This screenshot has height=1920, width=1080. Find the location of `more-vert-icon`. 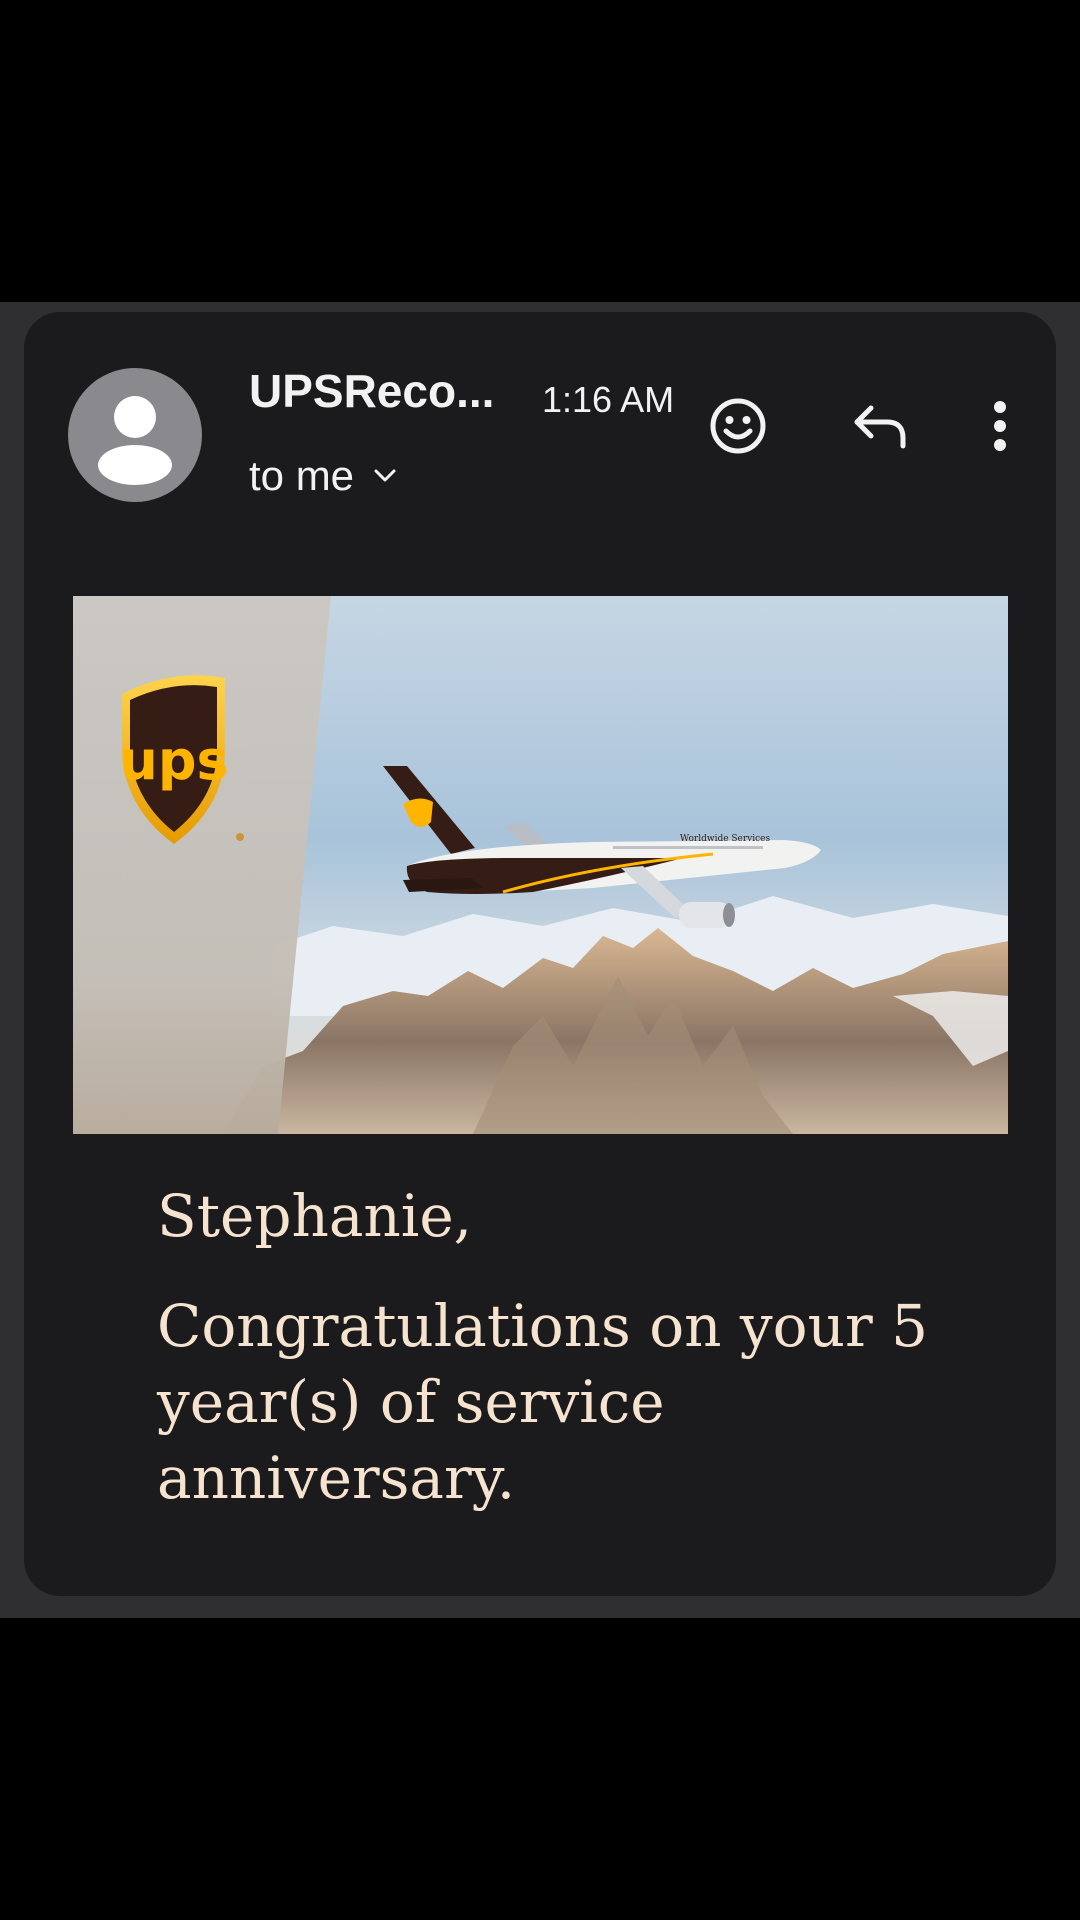

more-vert-icon is located at coordinates (1000, 426).